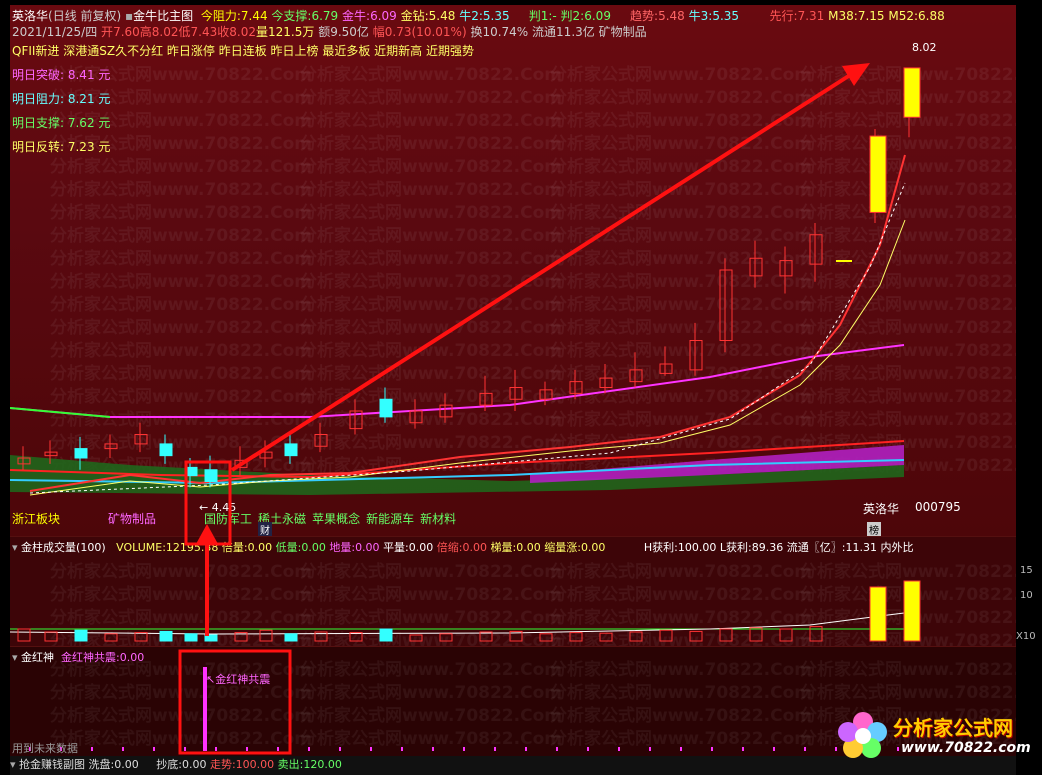 Image resolution: width=1042 pixels, height=775 pixels. Describe the element at coordinates (528, 547) in the screenshot. I see `tiliang-value: 0.00` at that location.